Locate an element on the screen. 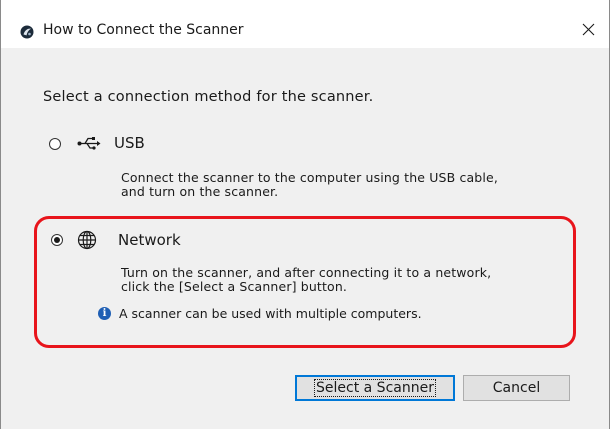  network-label: Network is located at coordinates (149, 240).